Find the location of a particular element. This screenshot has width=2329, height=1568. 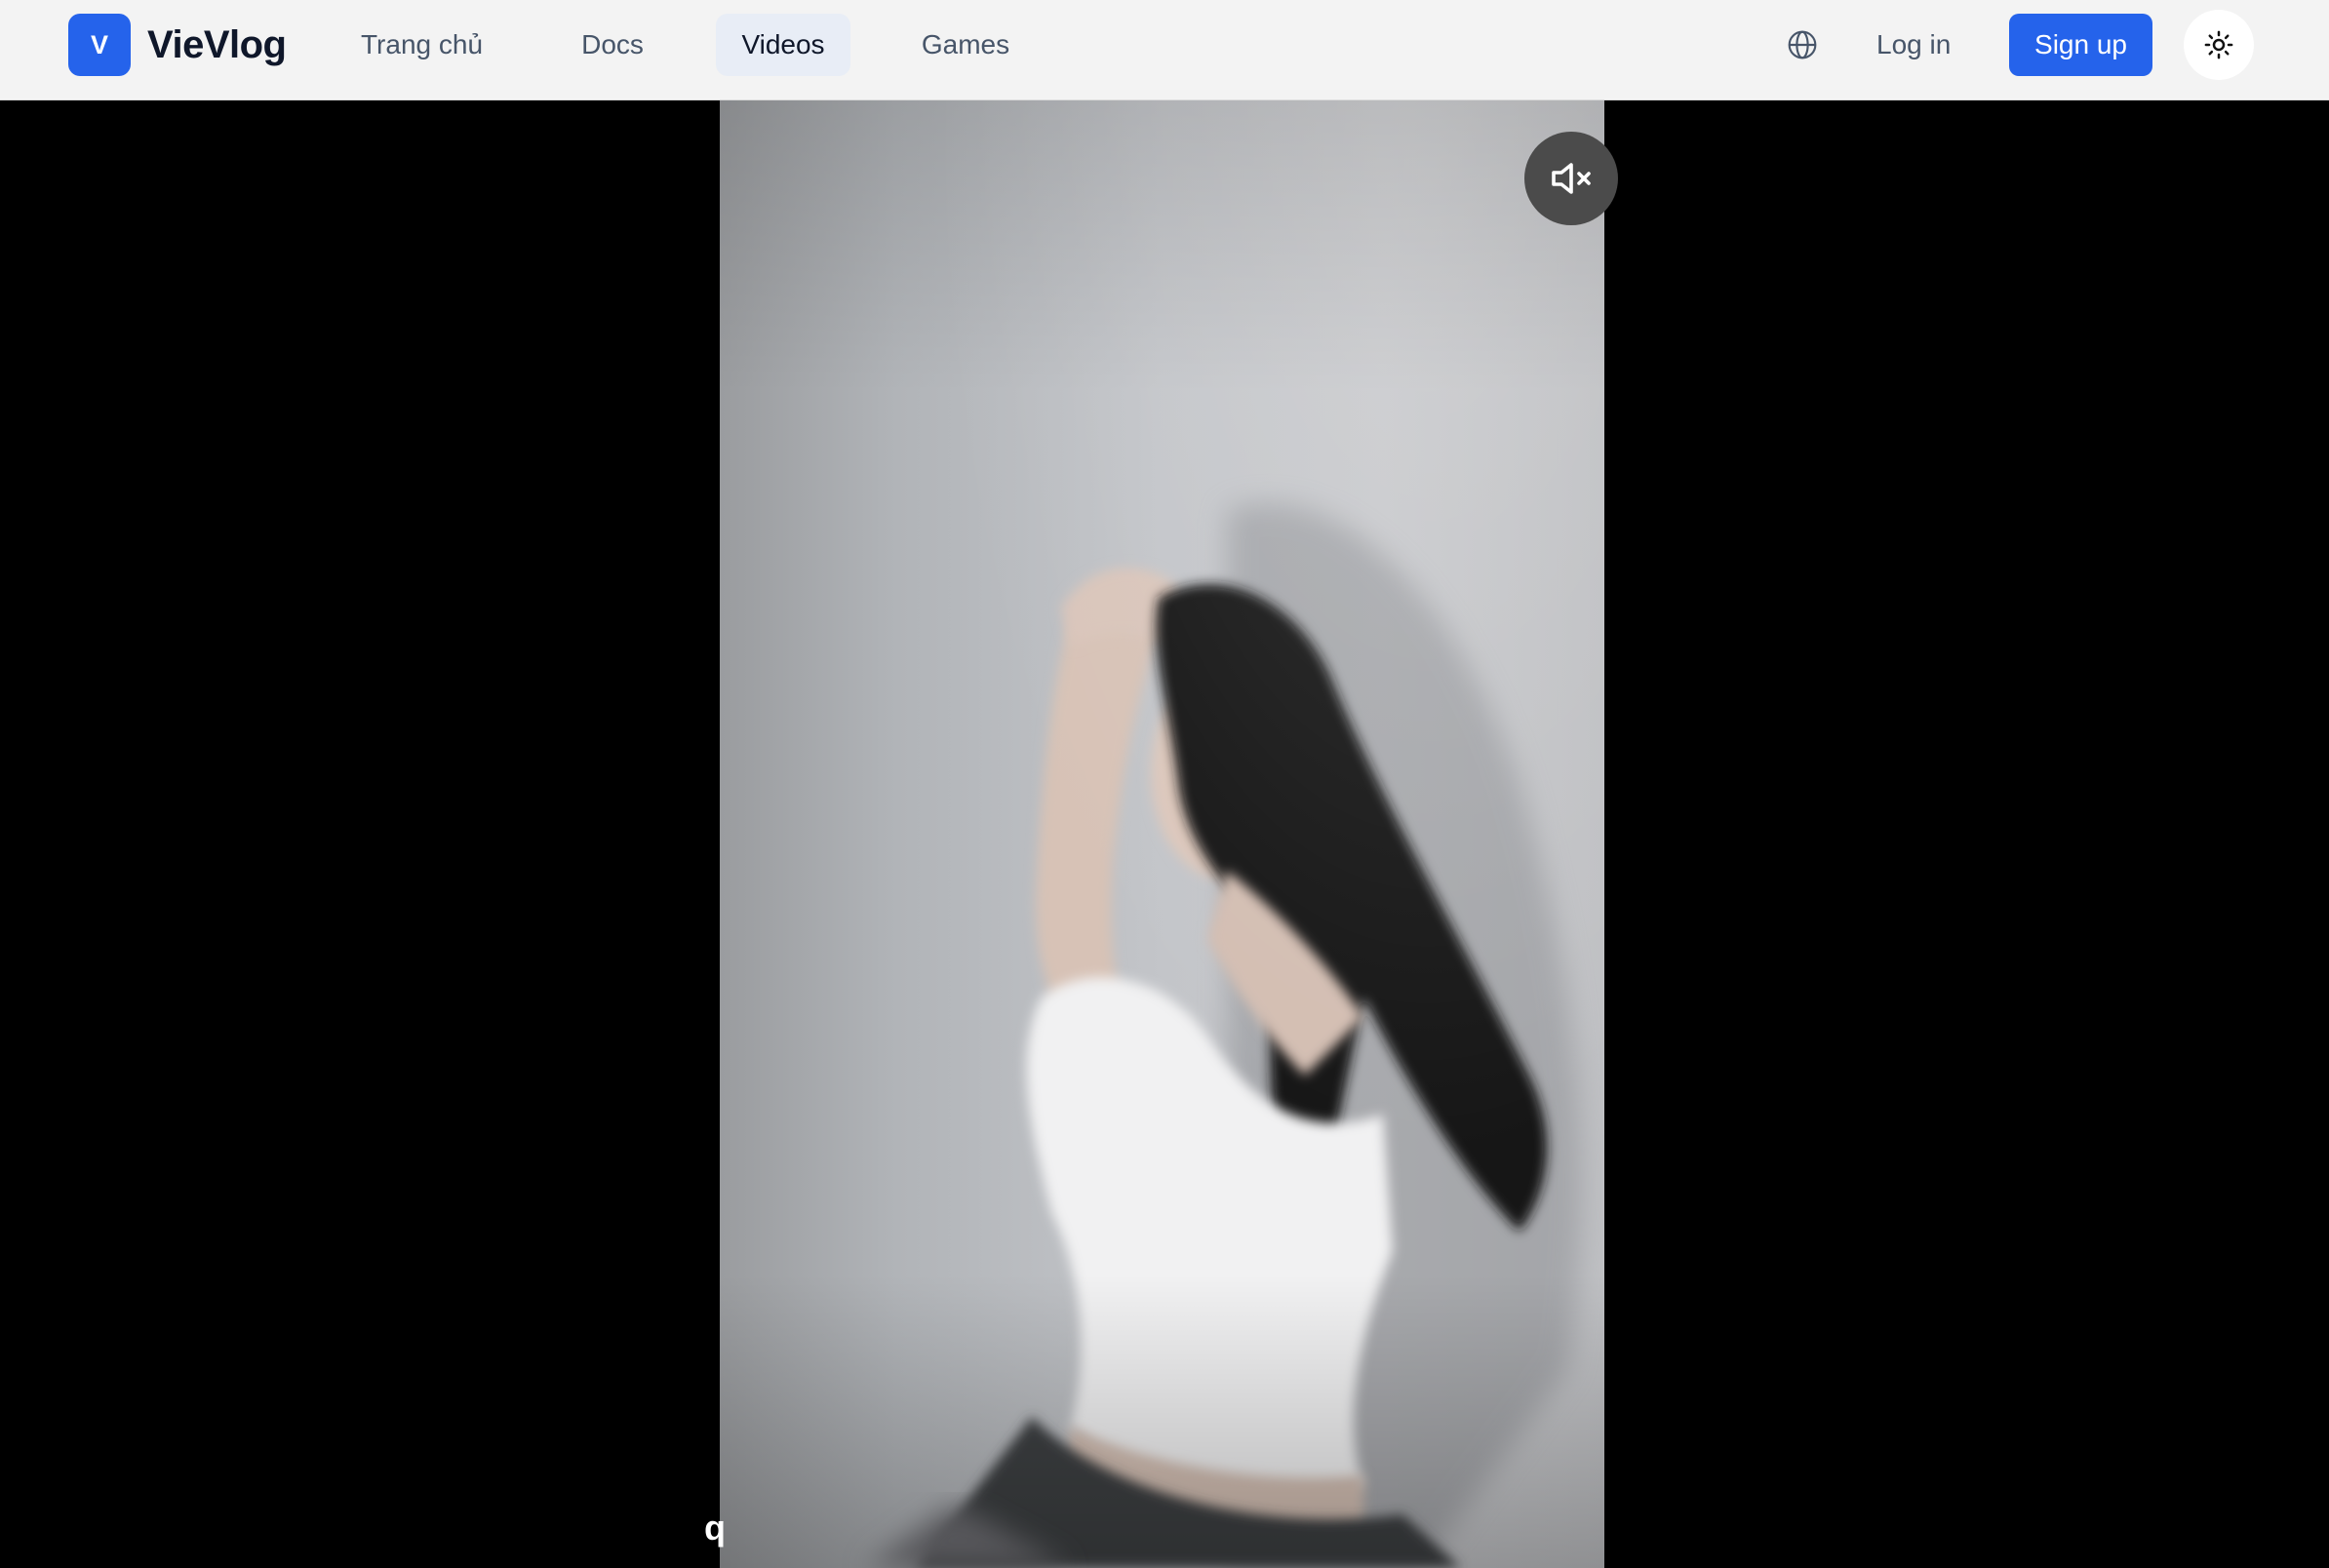

nav-link-games: Games is located at coordinates (965, 45).